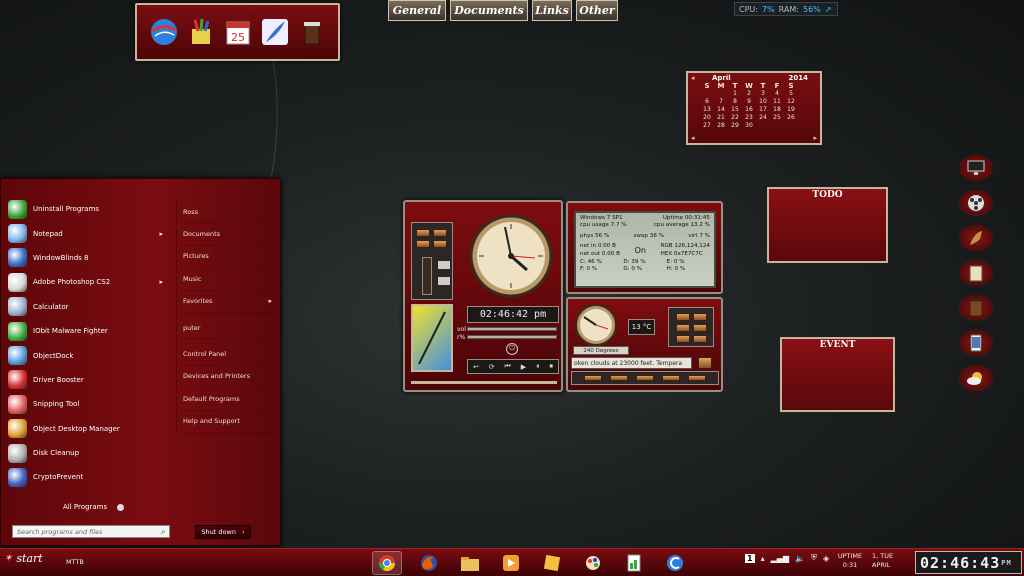 The height and width of the screenshot is (576, 1024). Describe the element at coordinates (827, 225) in the screenshot. I see `todo-widget: TODO` at that location.